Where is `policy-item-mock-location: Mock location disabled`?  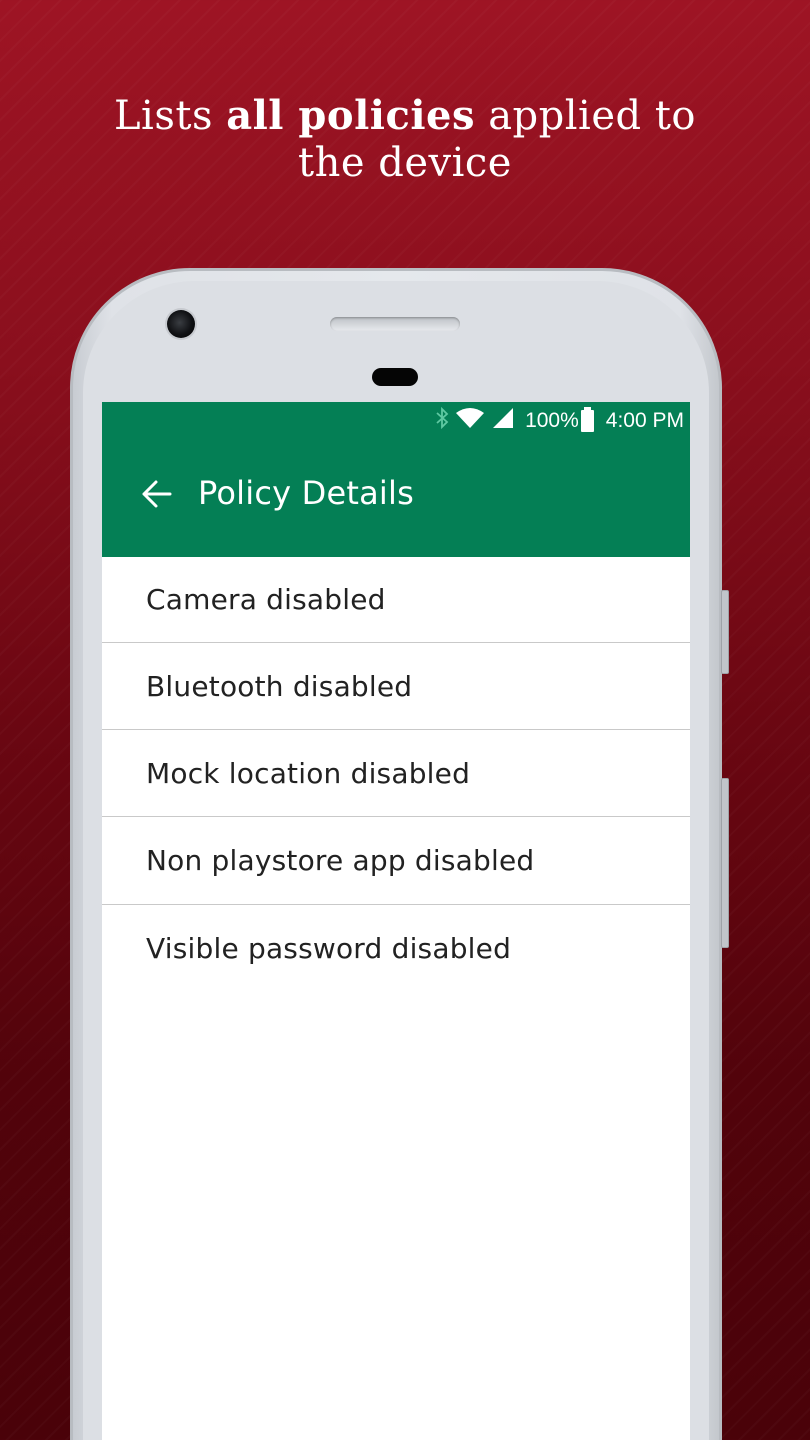 policy-item-mock-location: Mock location disabled is located at coordinates (396, 773).